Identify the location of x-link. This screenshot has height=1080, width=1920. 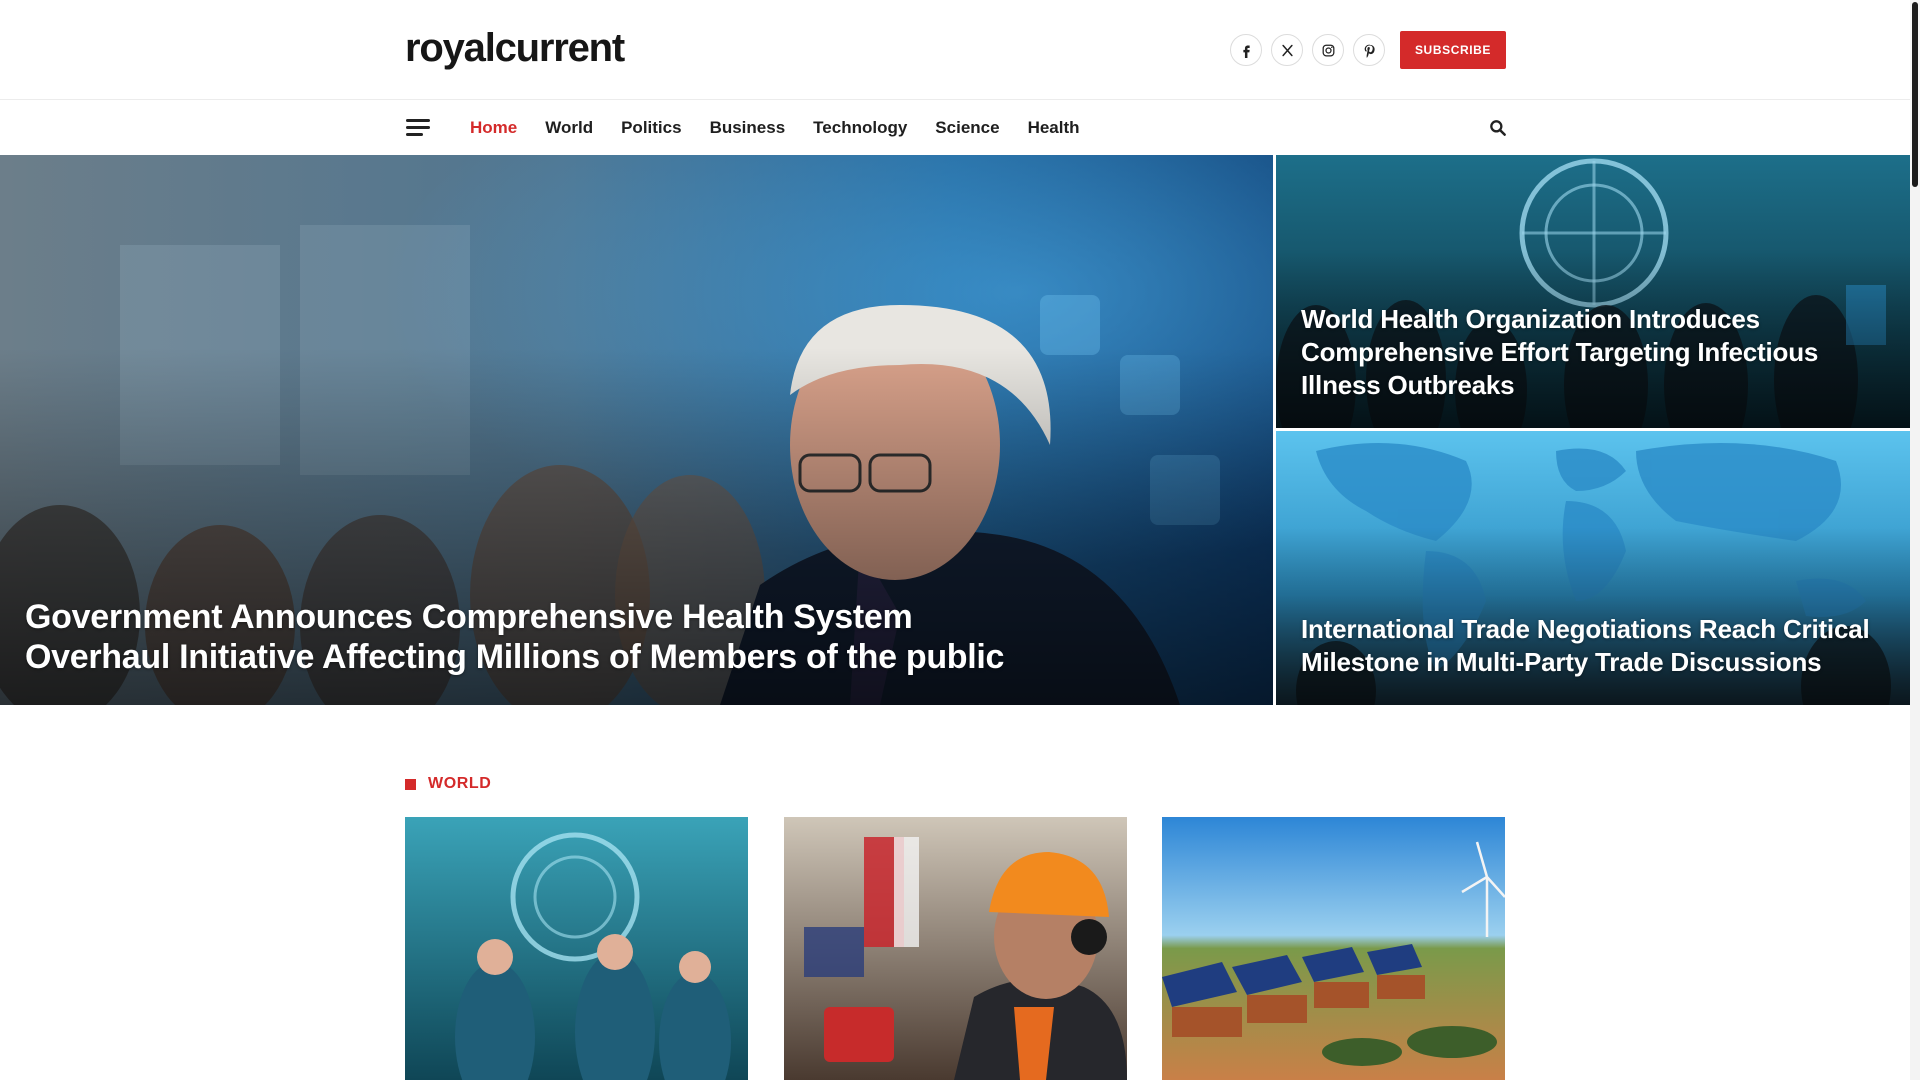
(1287, 50).